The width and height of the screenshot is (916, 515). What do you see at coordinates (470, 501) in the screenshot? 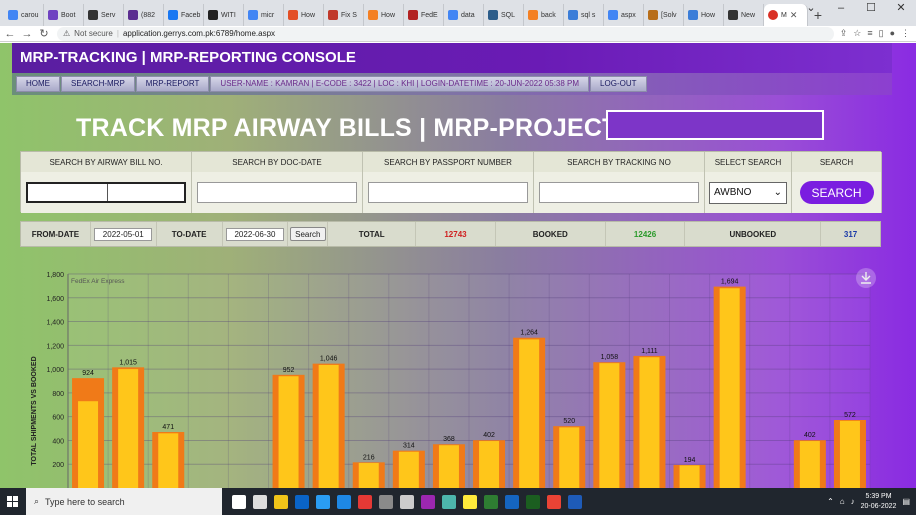
I see `app2-icon` at bounding box center [470, 501].